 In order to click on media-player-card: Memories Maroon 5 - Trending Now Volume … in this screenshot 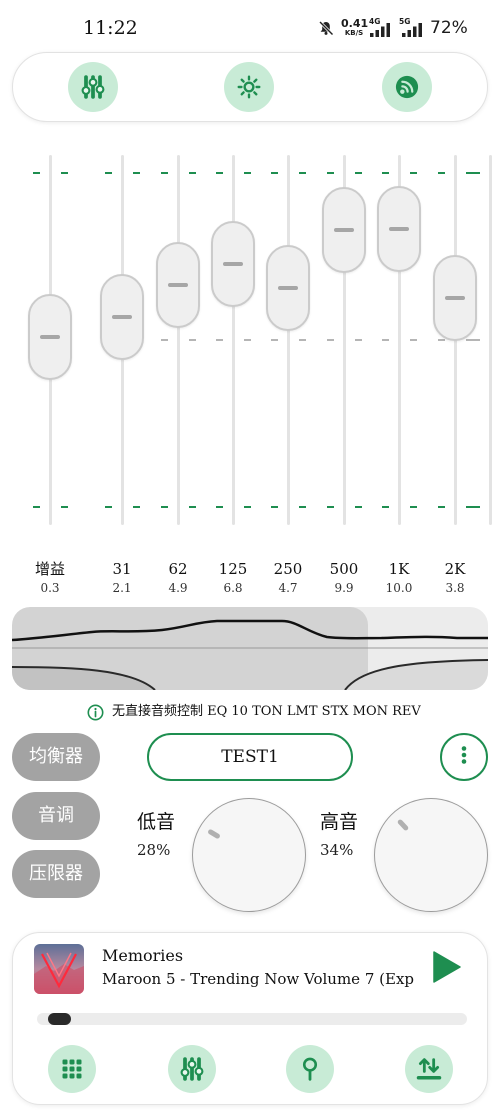, I will do `click(250, 1018)`.